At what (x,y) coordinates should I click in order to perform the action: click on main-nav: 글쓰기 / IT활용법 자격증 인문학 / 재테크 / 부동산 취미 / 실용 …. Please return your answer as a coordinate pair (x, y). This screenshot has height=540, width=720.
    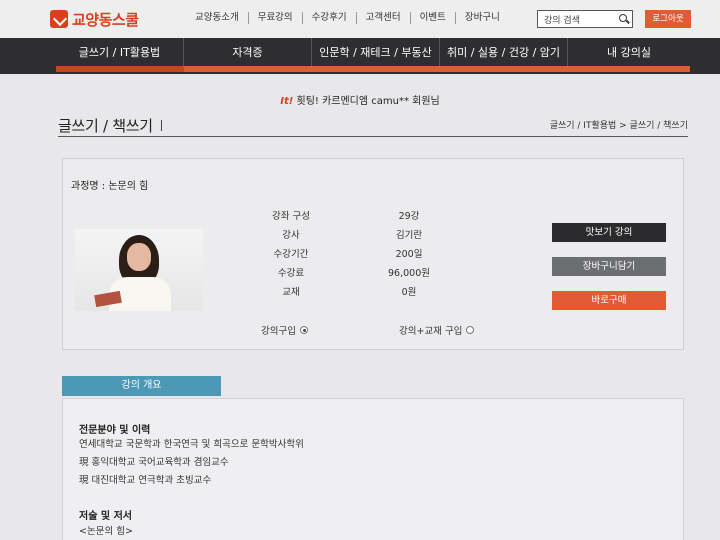
    Looking at the image, I should click on (360, 56).